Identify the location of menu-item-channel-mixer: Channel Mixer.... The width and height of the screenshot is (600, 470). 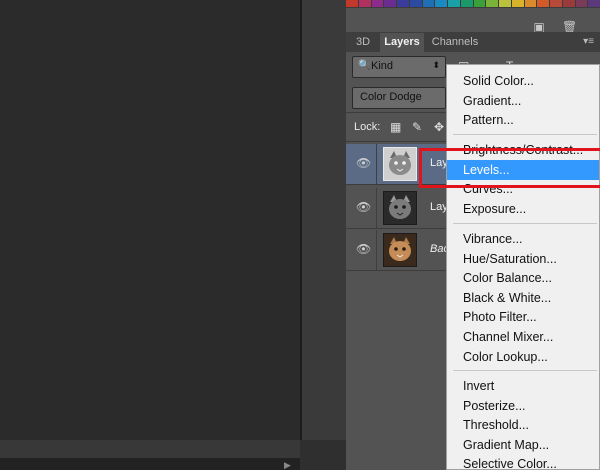
(523, 337).